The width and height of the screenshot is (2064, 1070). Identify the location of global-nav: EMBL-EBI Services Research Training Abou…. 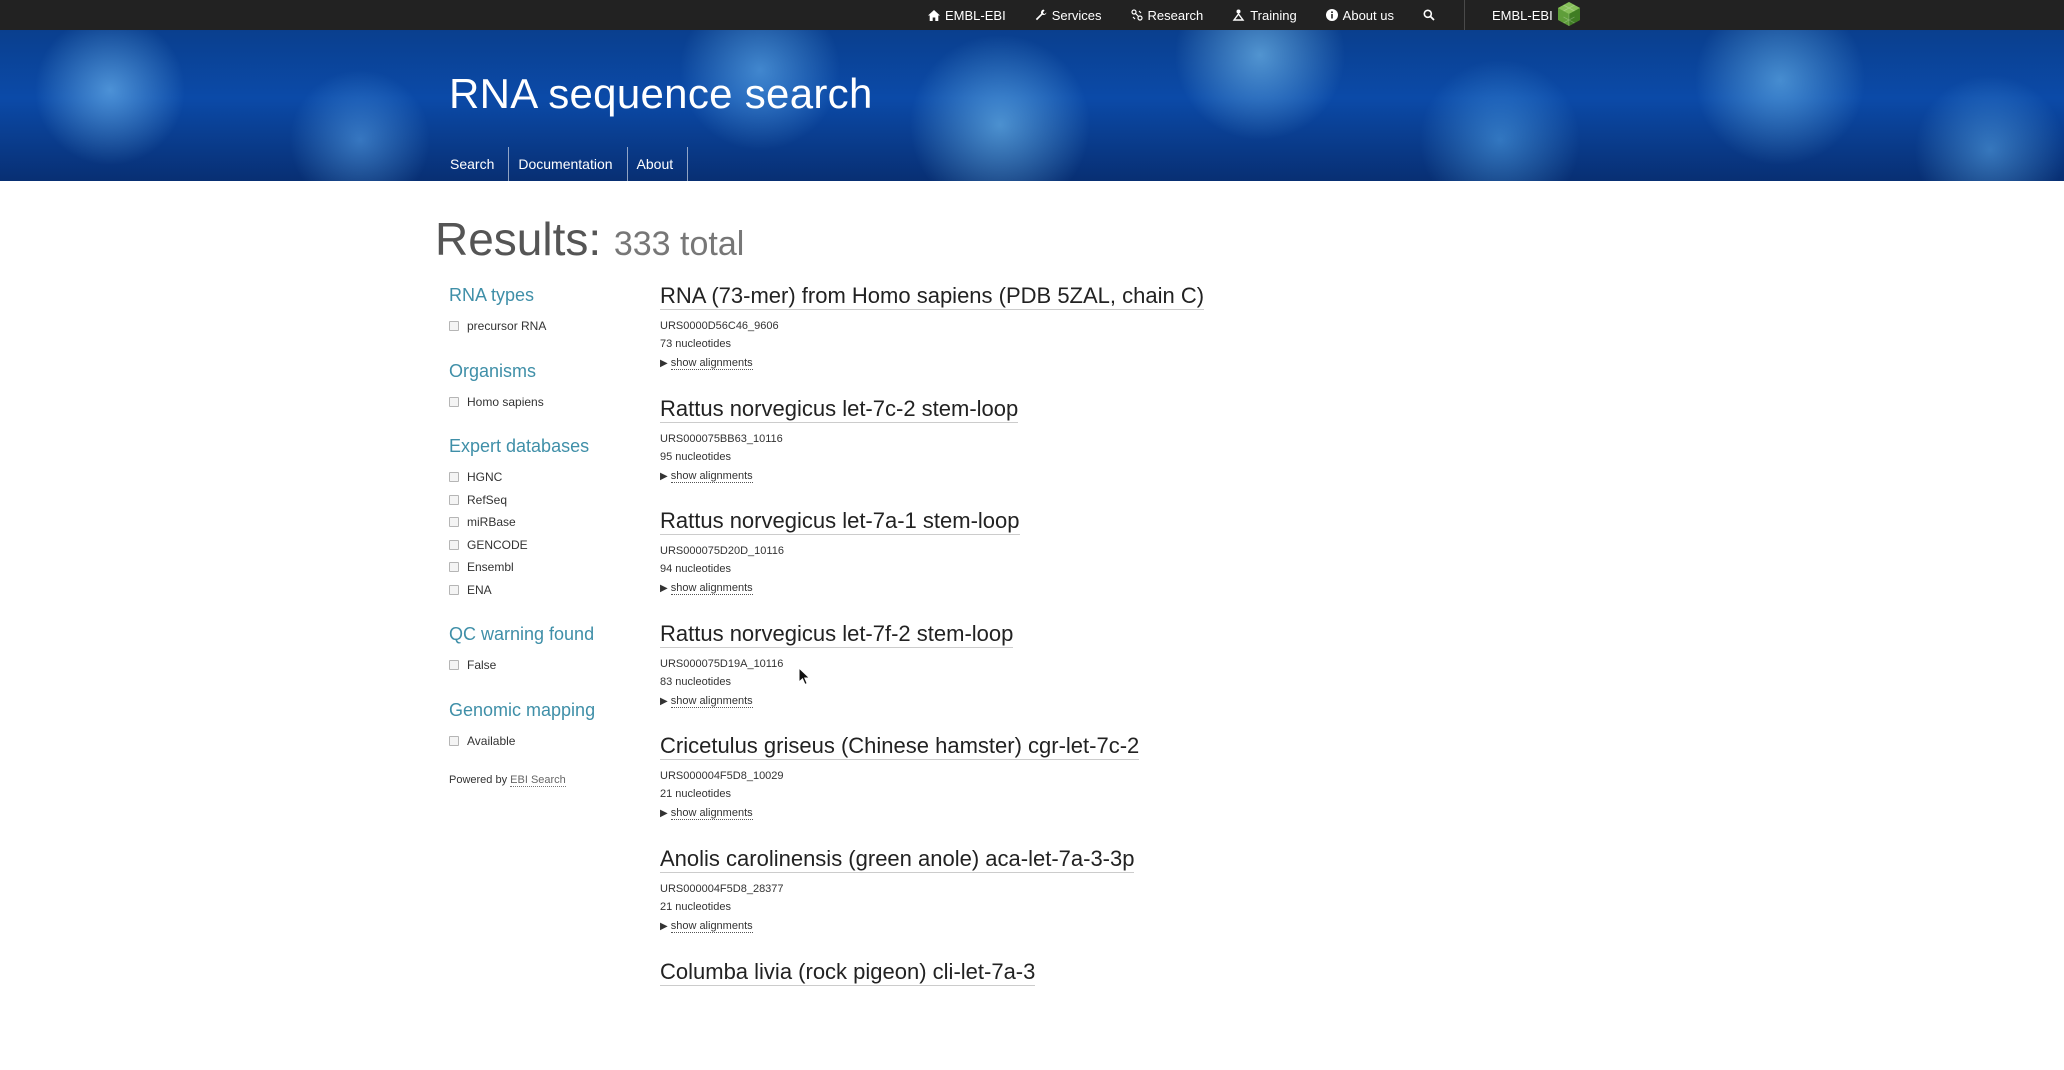
(1254, 15).